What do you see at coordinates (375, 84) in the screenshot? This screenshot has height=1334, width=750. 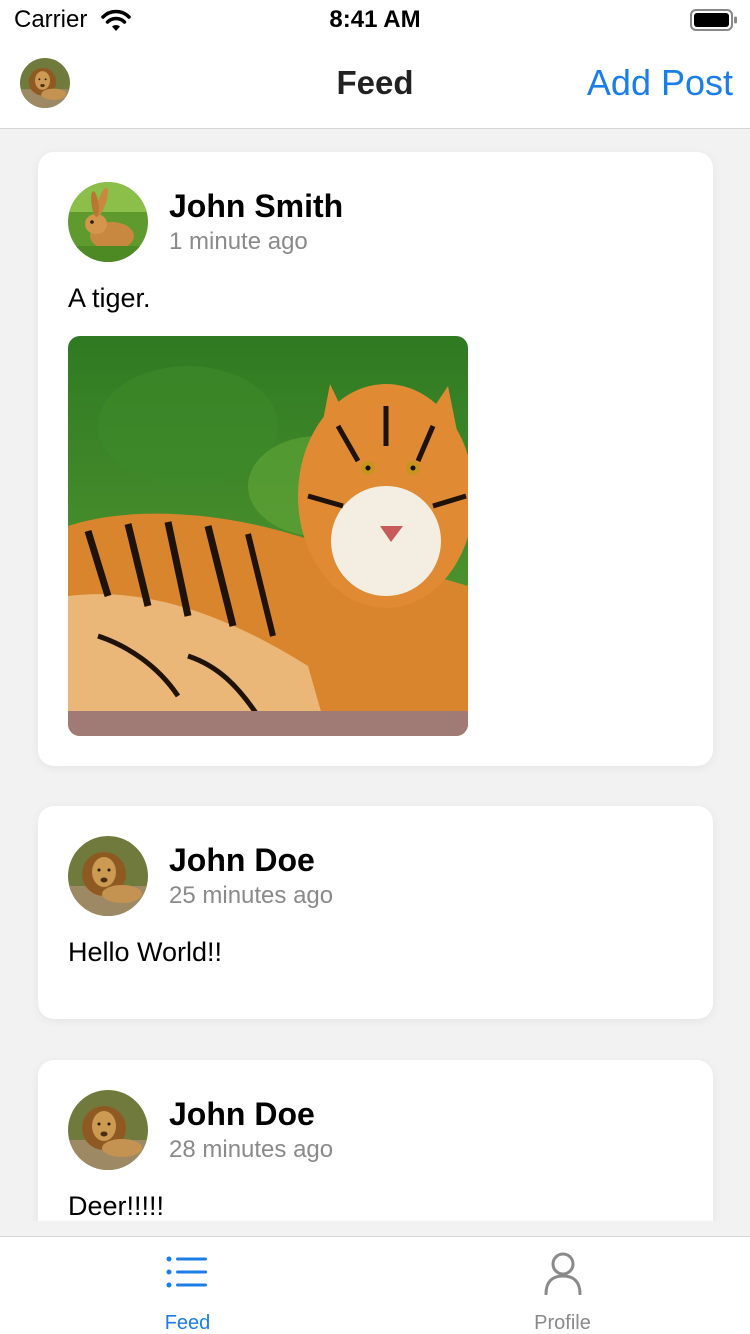 I see `navigation-bar: Feed Add Post` at bounding box center [375, 84].